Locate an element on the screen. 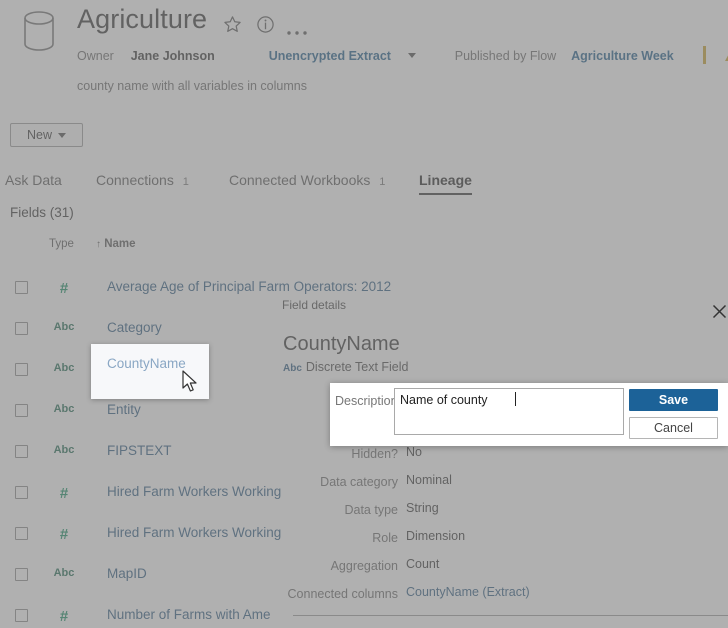  field-property-row: Hidden? No is located at coordinates (364, 455).